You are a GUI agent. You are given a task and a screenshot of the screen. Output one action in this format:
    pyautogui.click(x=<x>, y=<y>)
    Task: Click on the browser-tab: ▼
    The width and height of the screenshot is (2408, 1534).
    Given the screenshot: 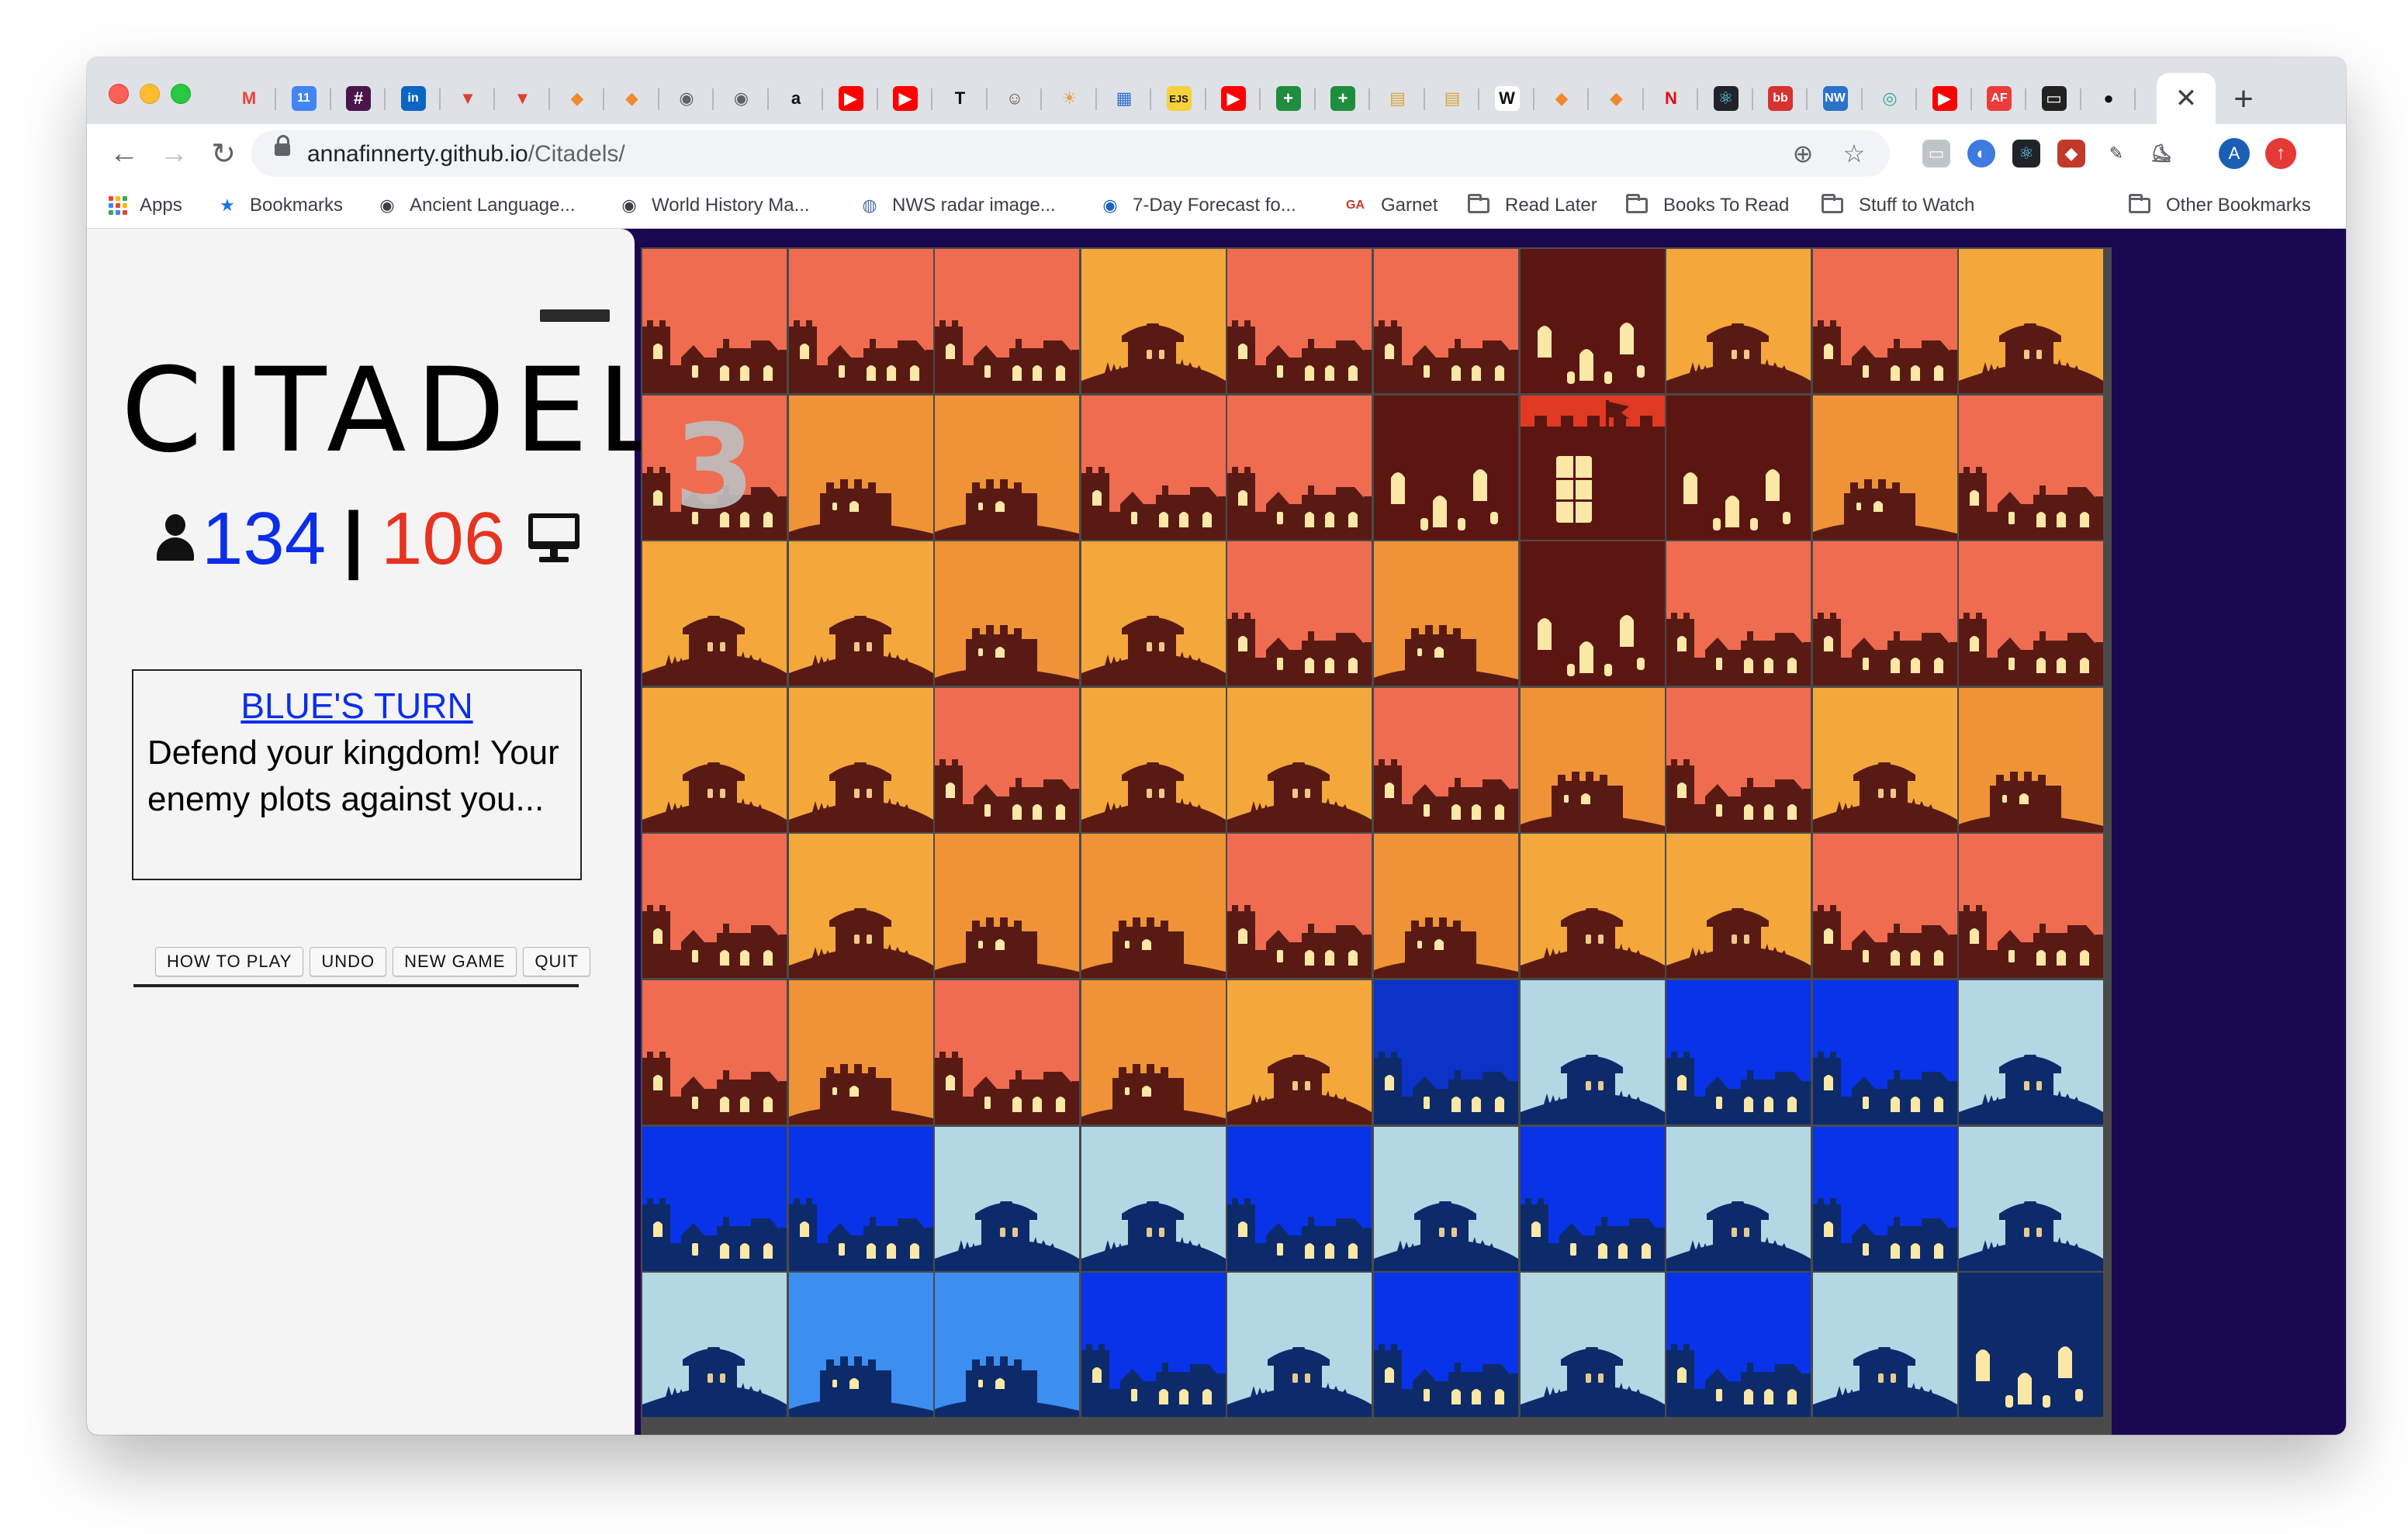 What is the action you would take?
    pyautogui.click(x=468, y=98)
    